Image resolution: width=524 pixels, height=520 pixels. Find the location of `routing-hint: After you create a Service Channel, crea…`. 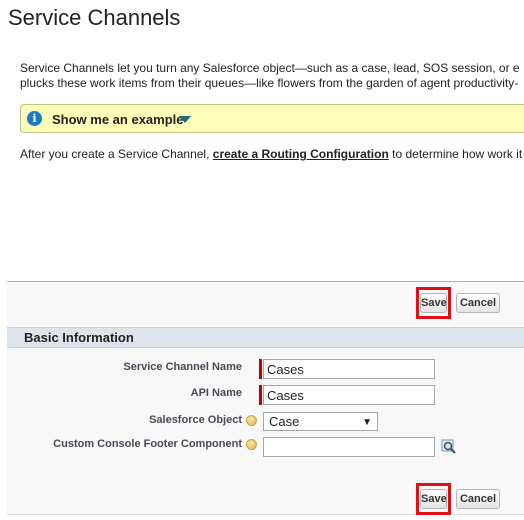

routing-hint: After you create a Service Channel, crea… is located at coordinates (271, 154).